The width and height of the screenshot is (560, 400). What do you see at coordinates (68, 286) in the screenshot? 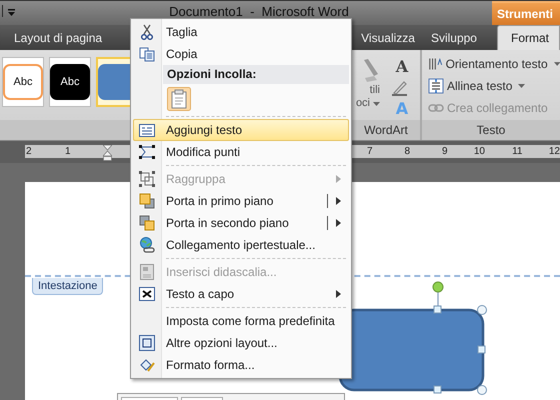
I see `header-tag: Intestazione` at bounding box center [68, 286].